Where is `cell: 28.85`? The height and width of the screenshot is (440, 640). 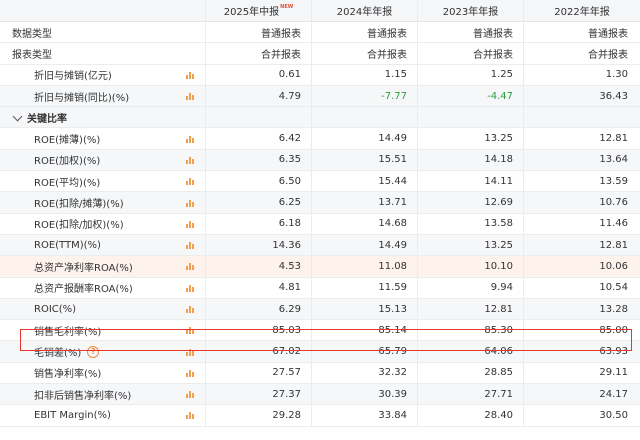
cell: 28.85 is located at coordinates (471, 373).